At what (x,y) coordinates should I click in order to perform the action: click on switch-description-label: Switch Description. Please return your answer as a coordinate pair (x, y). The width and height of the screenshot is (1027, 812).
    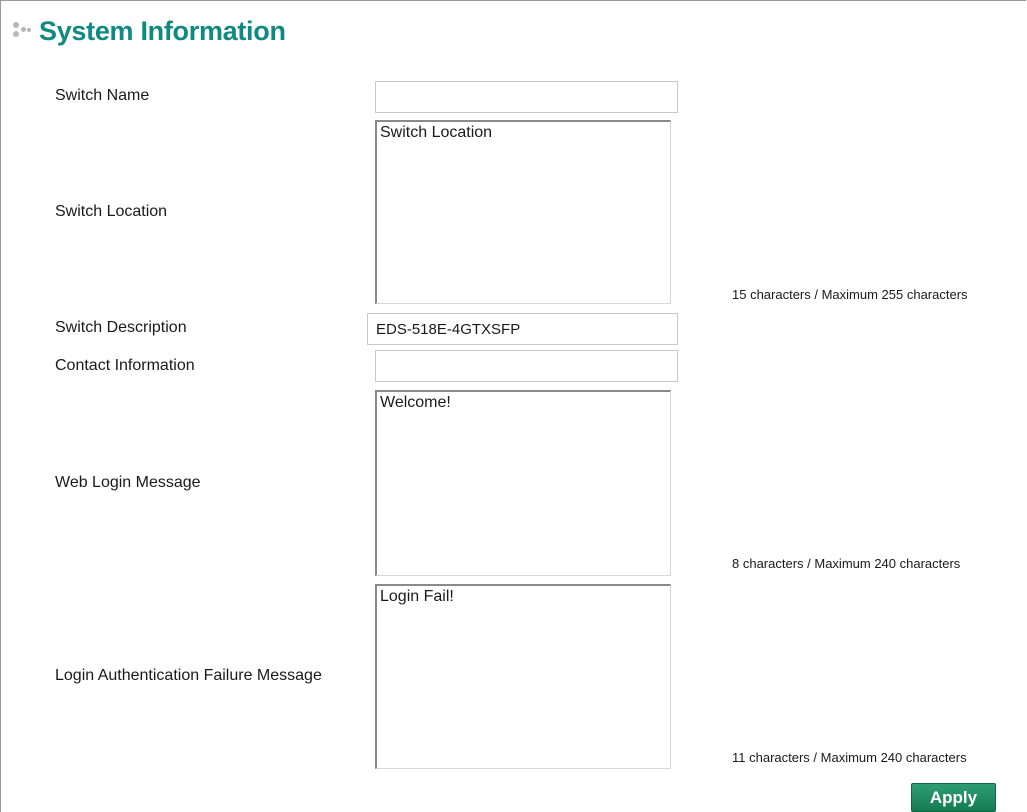
    Looking at the image, I should click on (121, 327).